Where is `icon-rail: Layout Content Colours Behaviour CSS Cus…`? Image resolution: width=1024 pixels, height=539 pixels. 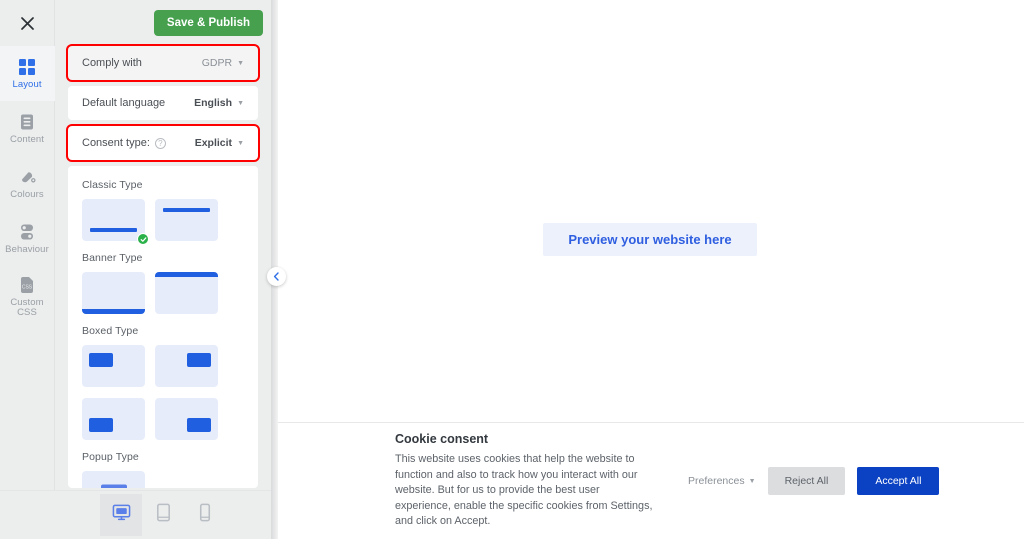 icon-rail: Layout Content Colours Behaviour CSS Cus… is located at coordinates (27, 269).